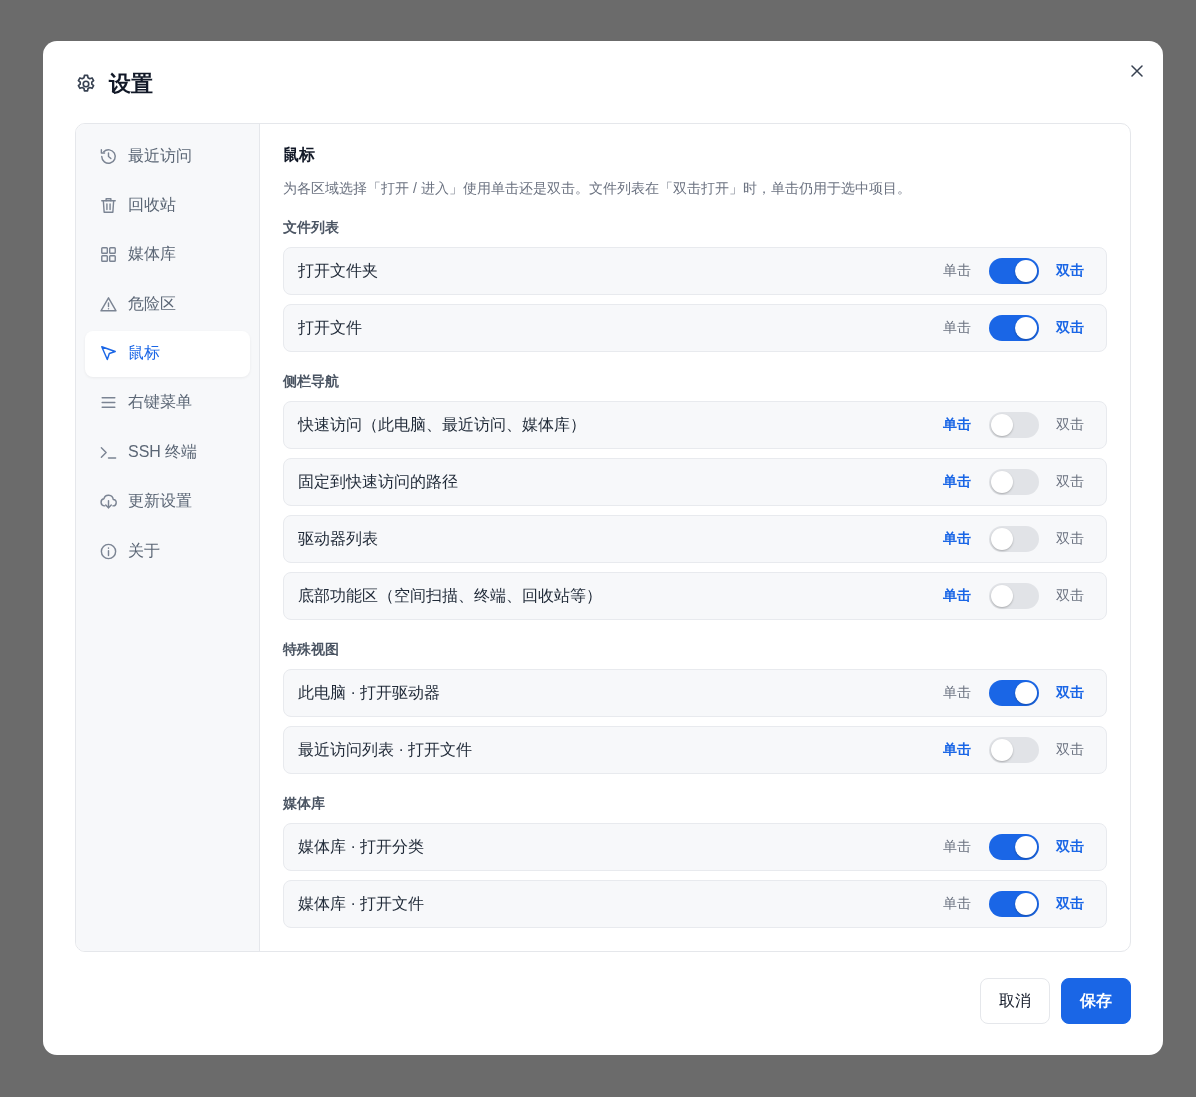 The width and height of the screenshot is (1196, 1097). What do you see at coordinates (167, 156) in the screenshot?
I see `sidebar-item: 最近访问` at bounding box center [167, 156].